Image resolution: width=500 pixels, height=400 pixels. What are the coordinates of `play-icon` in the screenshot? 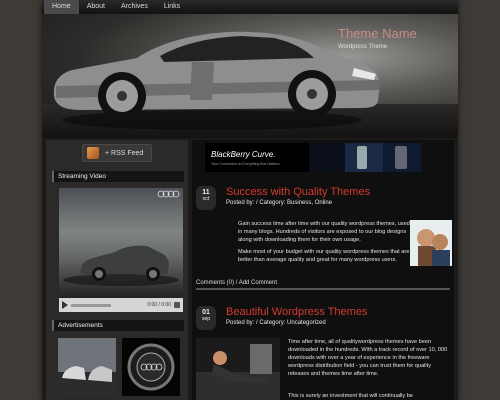 It's located at (65, 305).